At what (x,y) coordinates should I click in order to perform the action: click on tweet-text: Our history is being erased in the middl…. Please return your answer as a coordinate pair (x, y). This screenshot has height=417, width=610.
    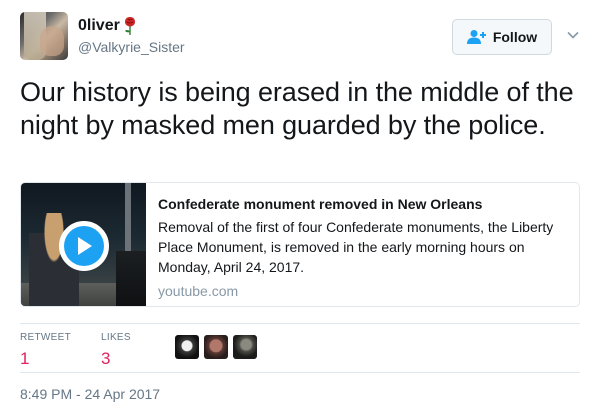
    Looking at the image, I should click on (297, 108).